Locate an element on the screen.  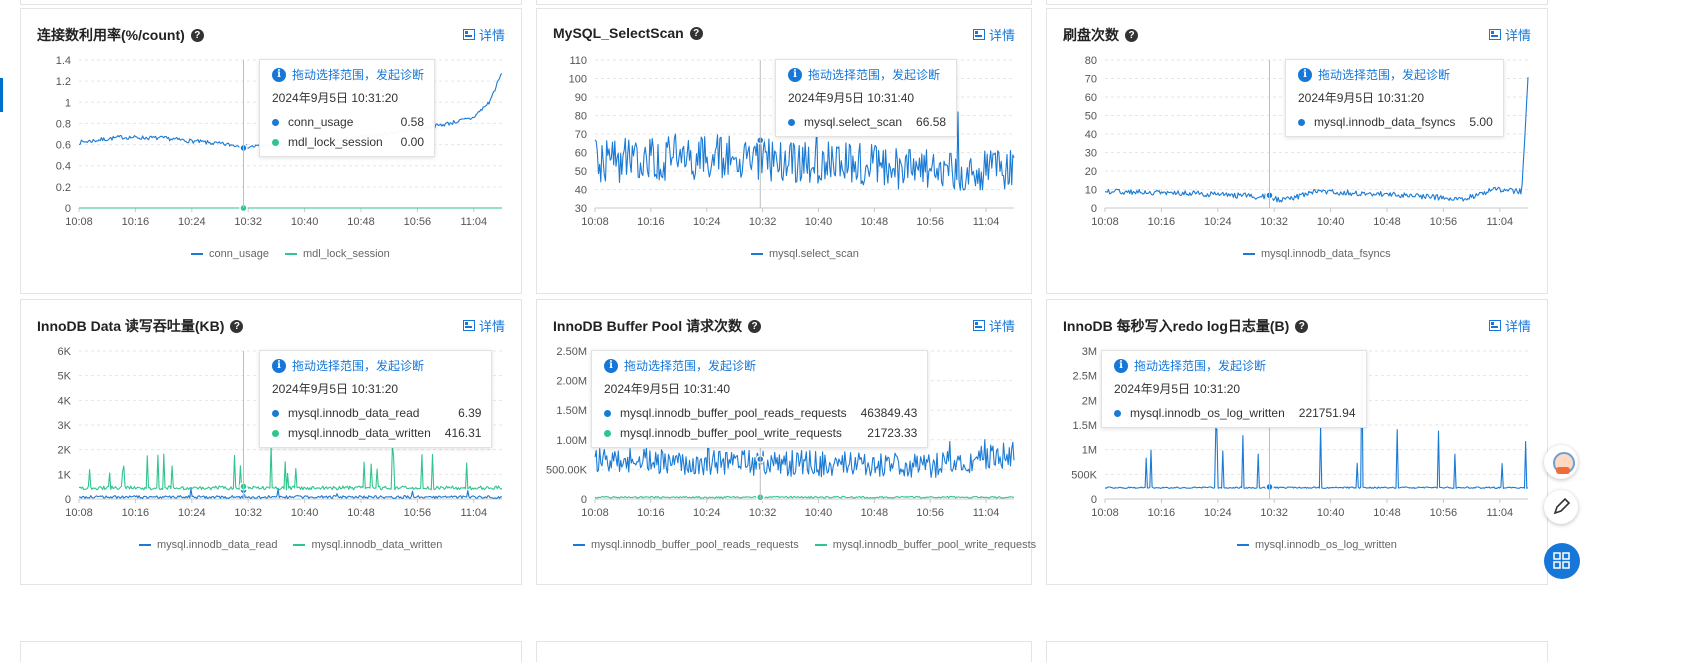
y-tick-label: 1.4 is located at coordinates (63, 61).